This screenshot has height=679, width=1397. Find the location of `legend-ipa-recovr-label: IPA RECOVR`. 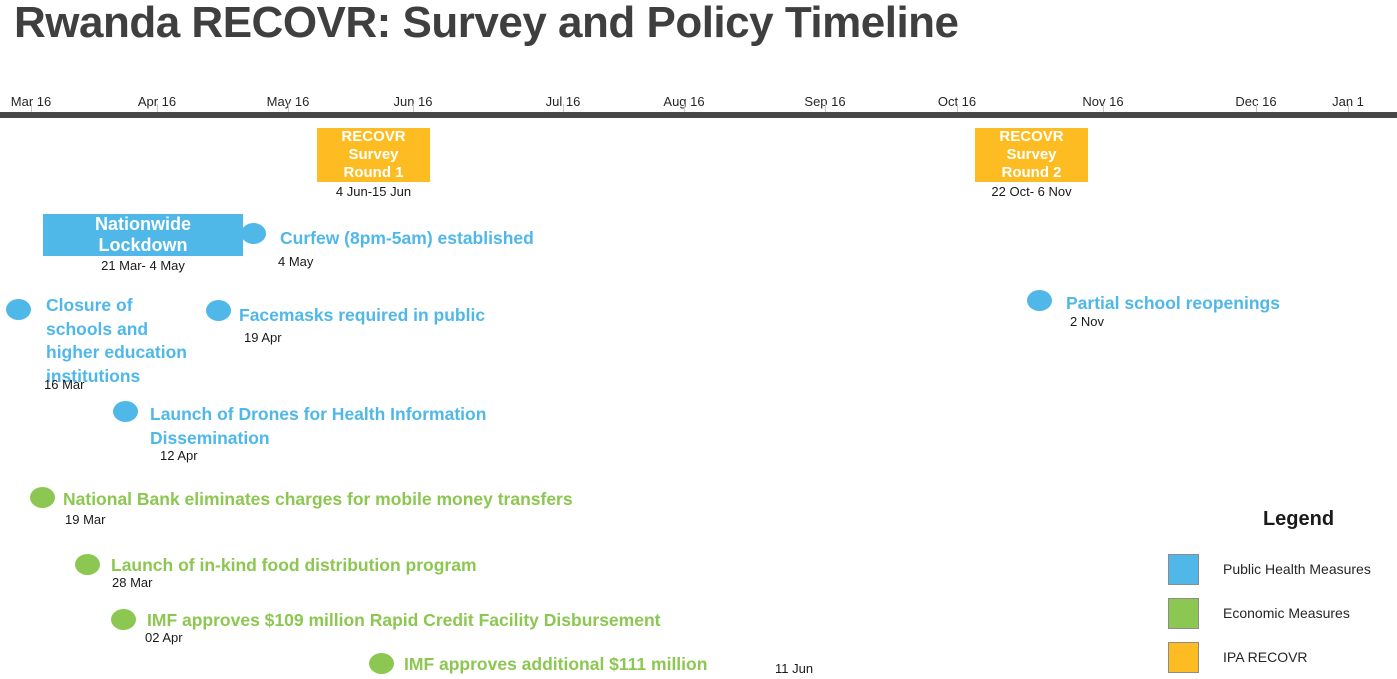

legend-ipa-recovr-label: IPA RECOVR is located at coordinates (1265, 657).